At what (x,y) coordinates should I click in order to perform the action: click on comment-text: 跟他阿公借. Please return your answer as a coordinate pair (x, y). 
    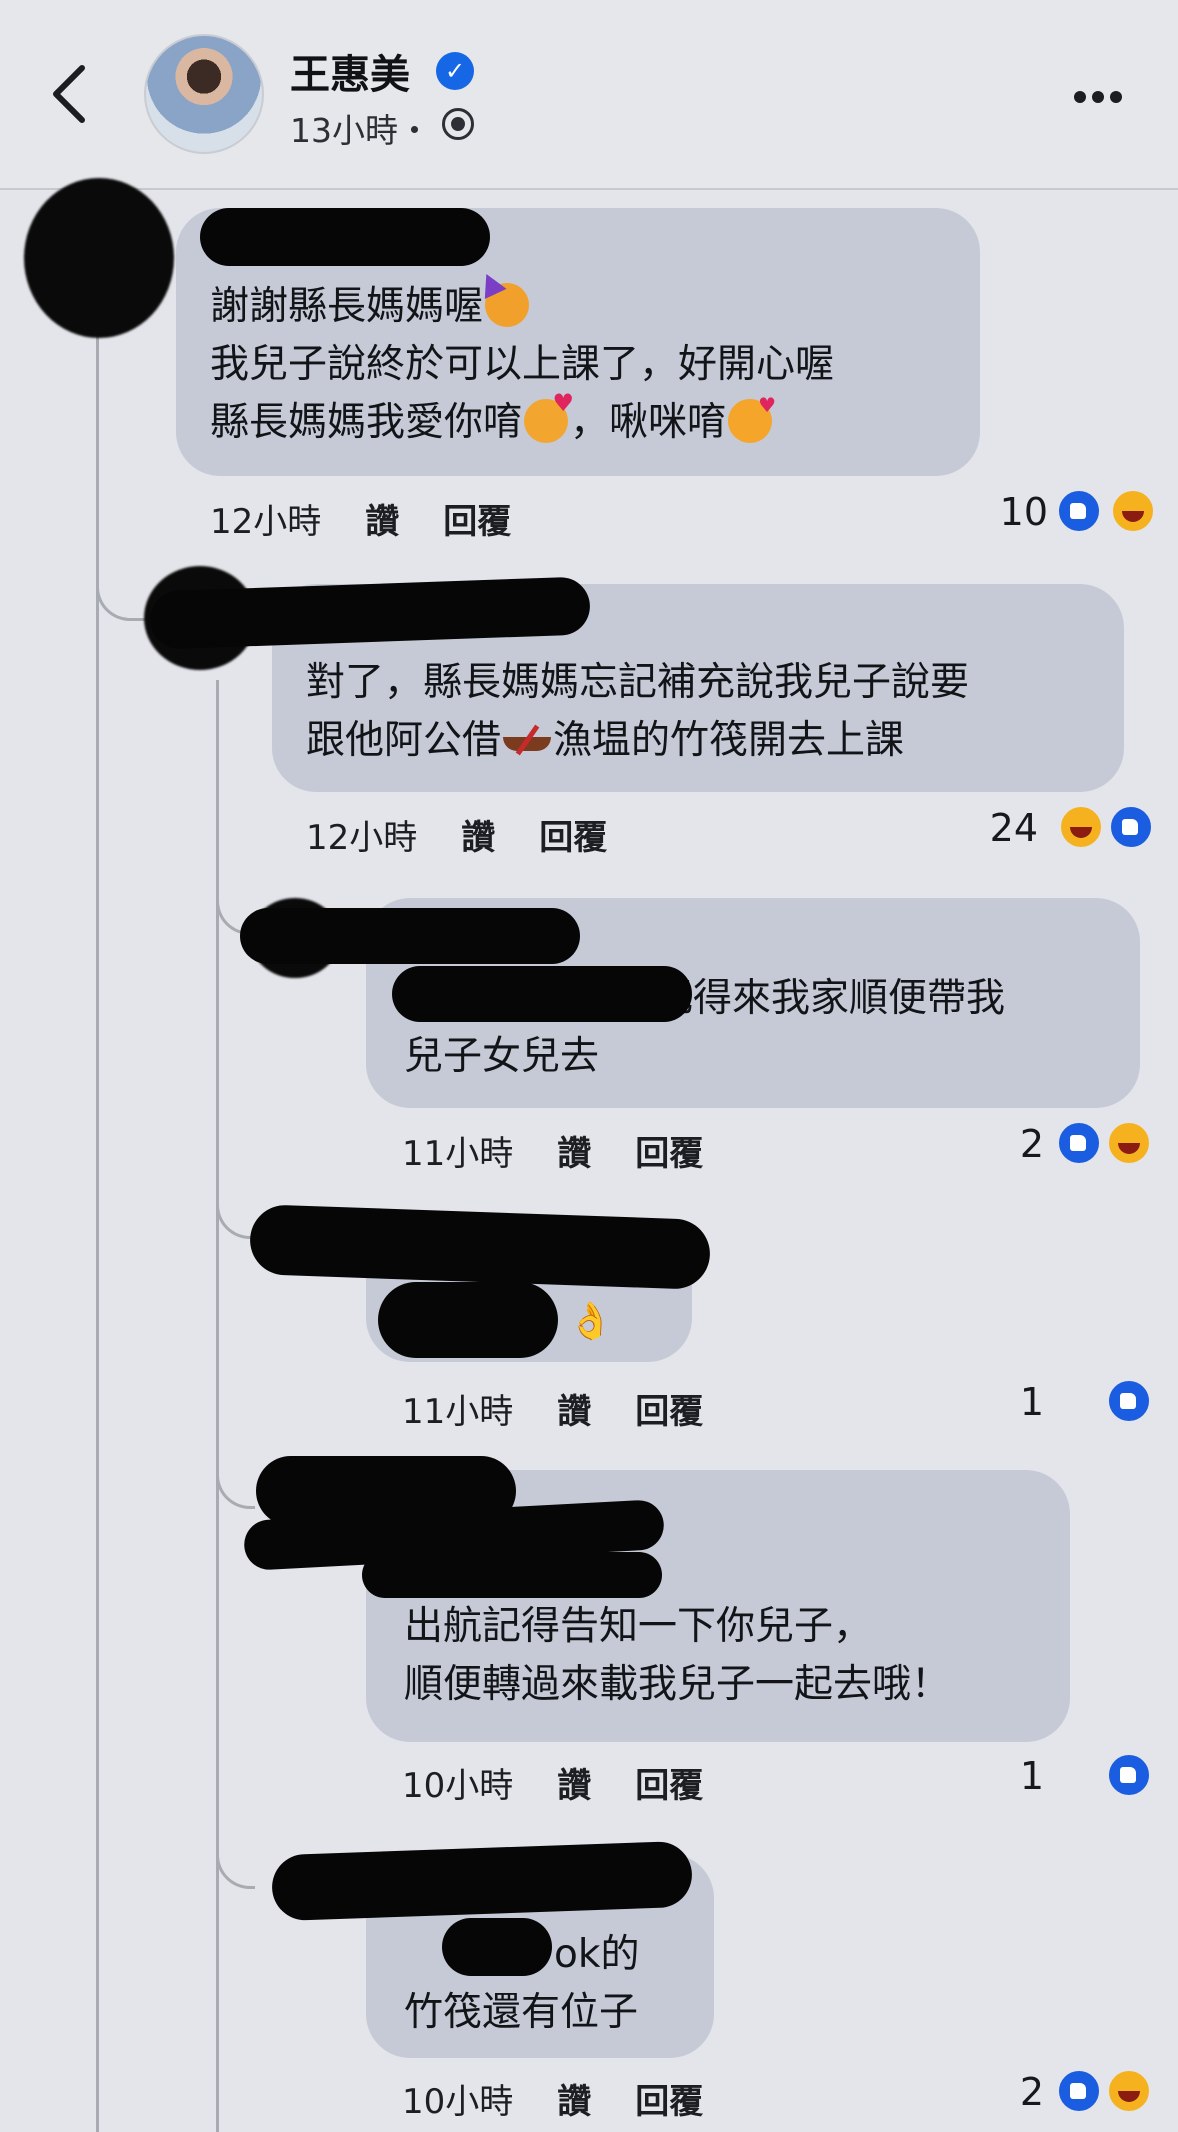
    Looking at the image, I should click on (404, 740).